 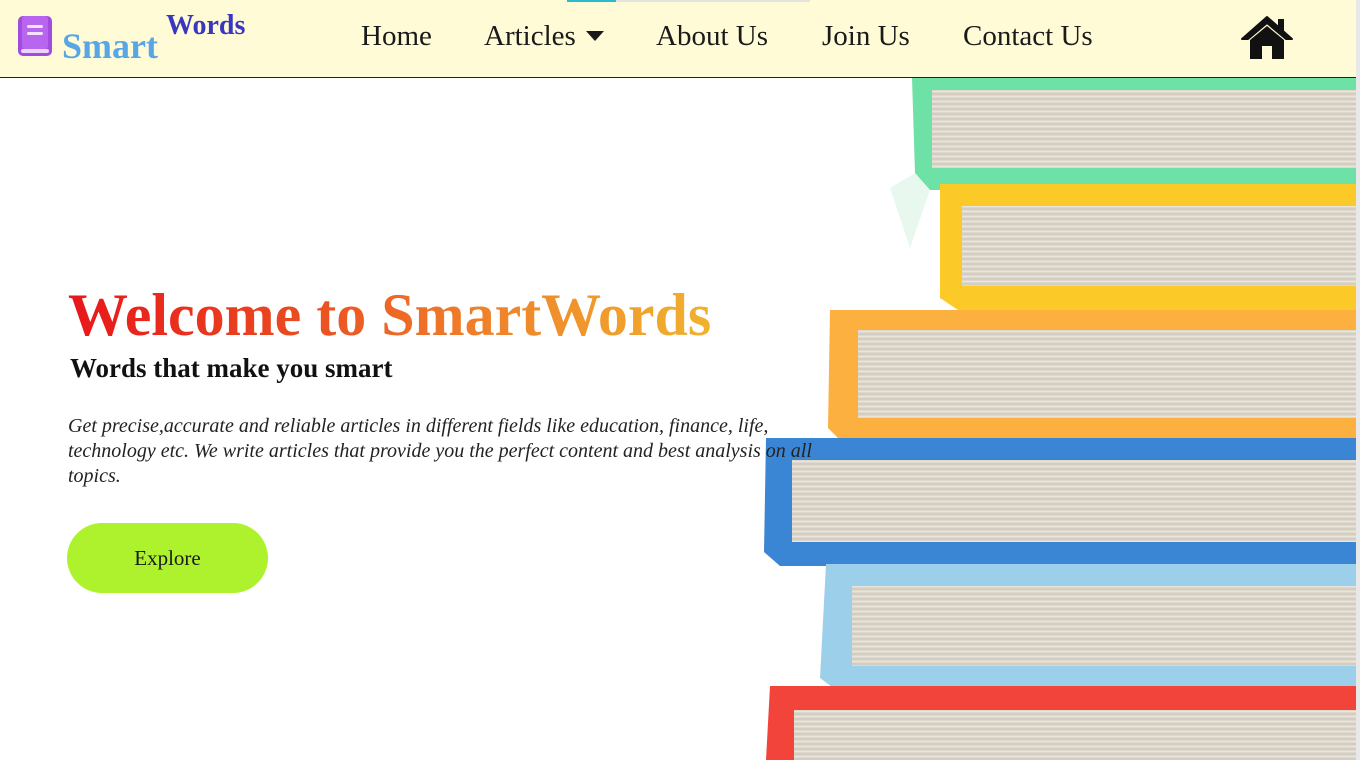 I want to click on home-icon, so click(x=1267, y=38).